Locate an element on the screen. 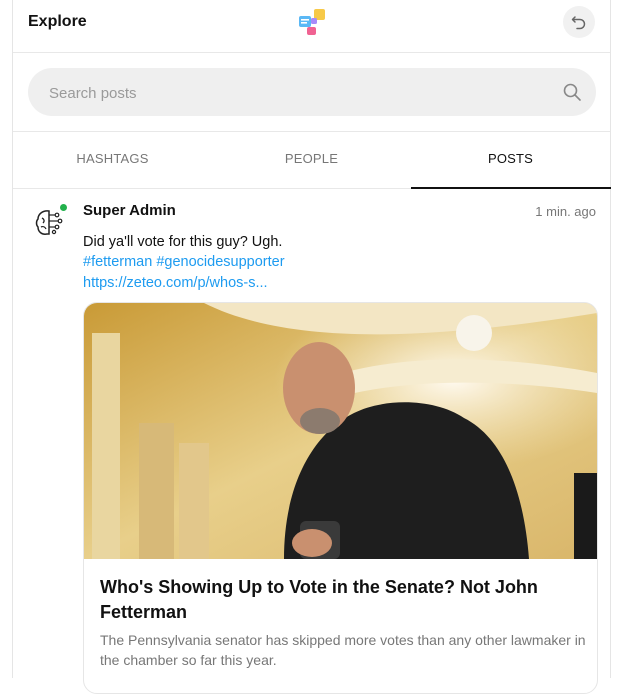  page-title: Explore is located at coordinates (57, 21).